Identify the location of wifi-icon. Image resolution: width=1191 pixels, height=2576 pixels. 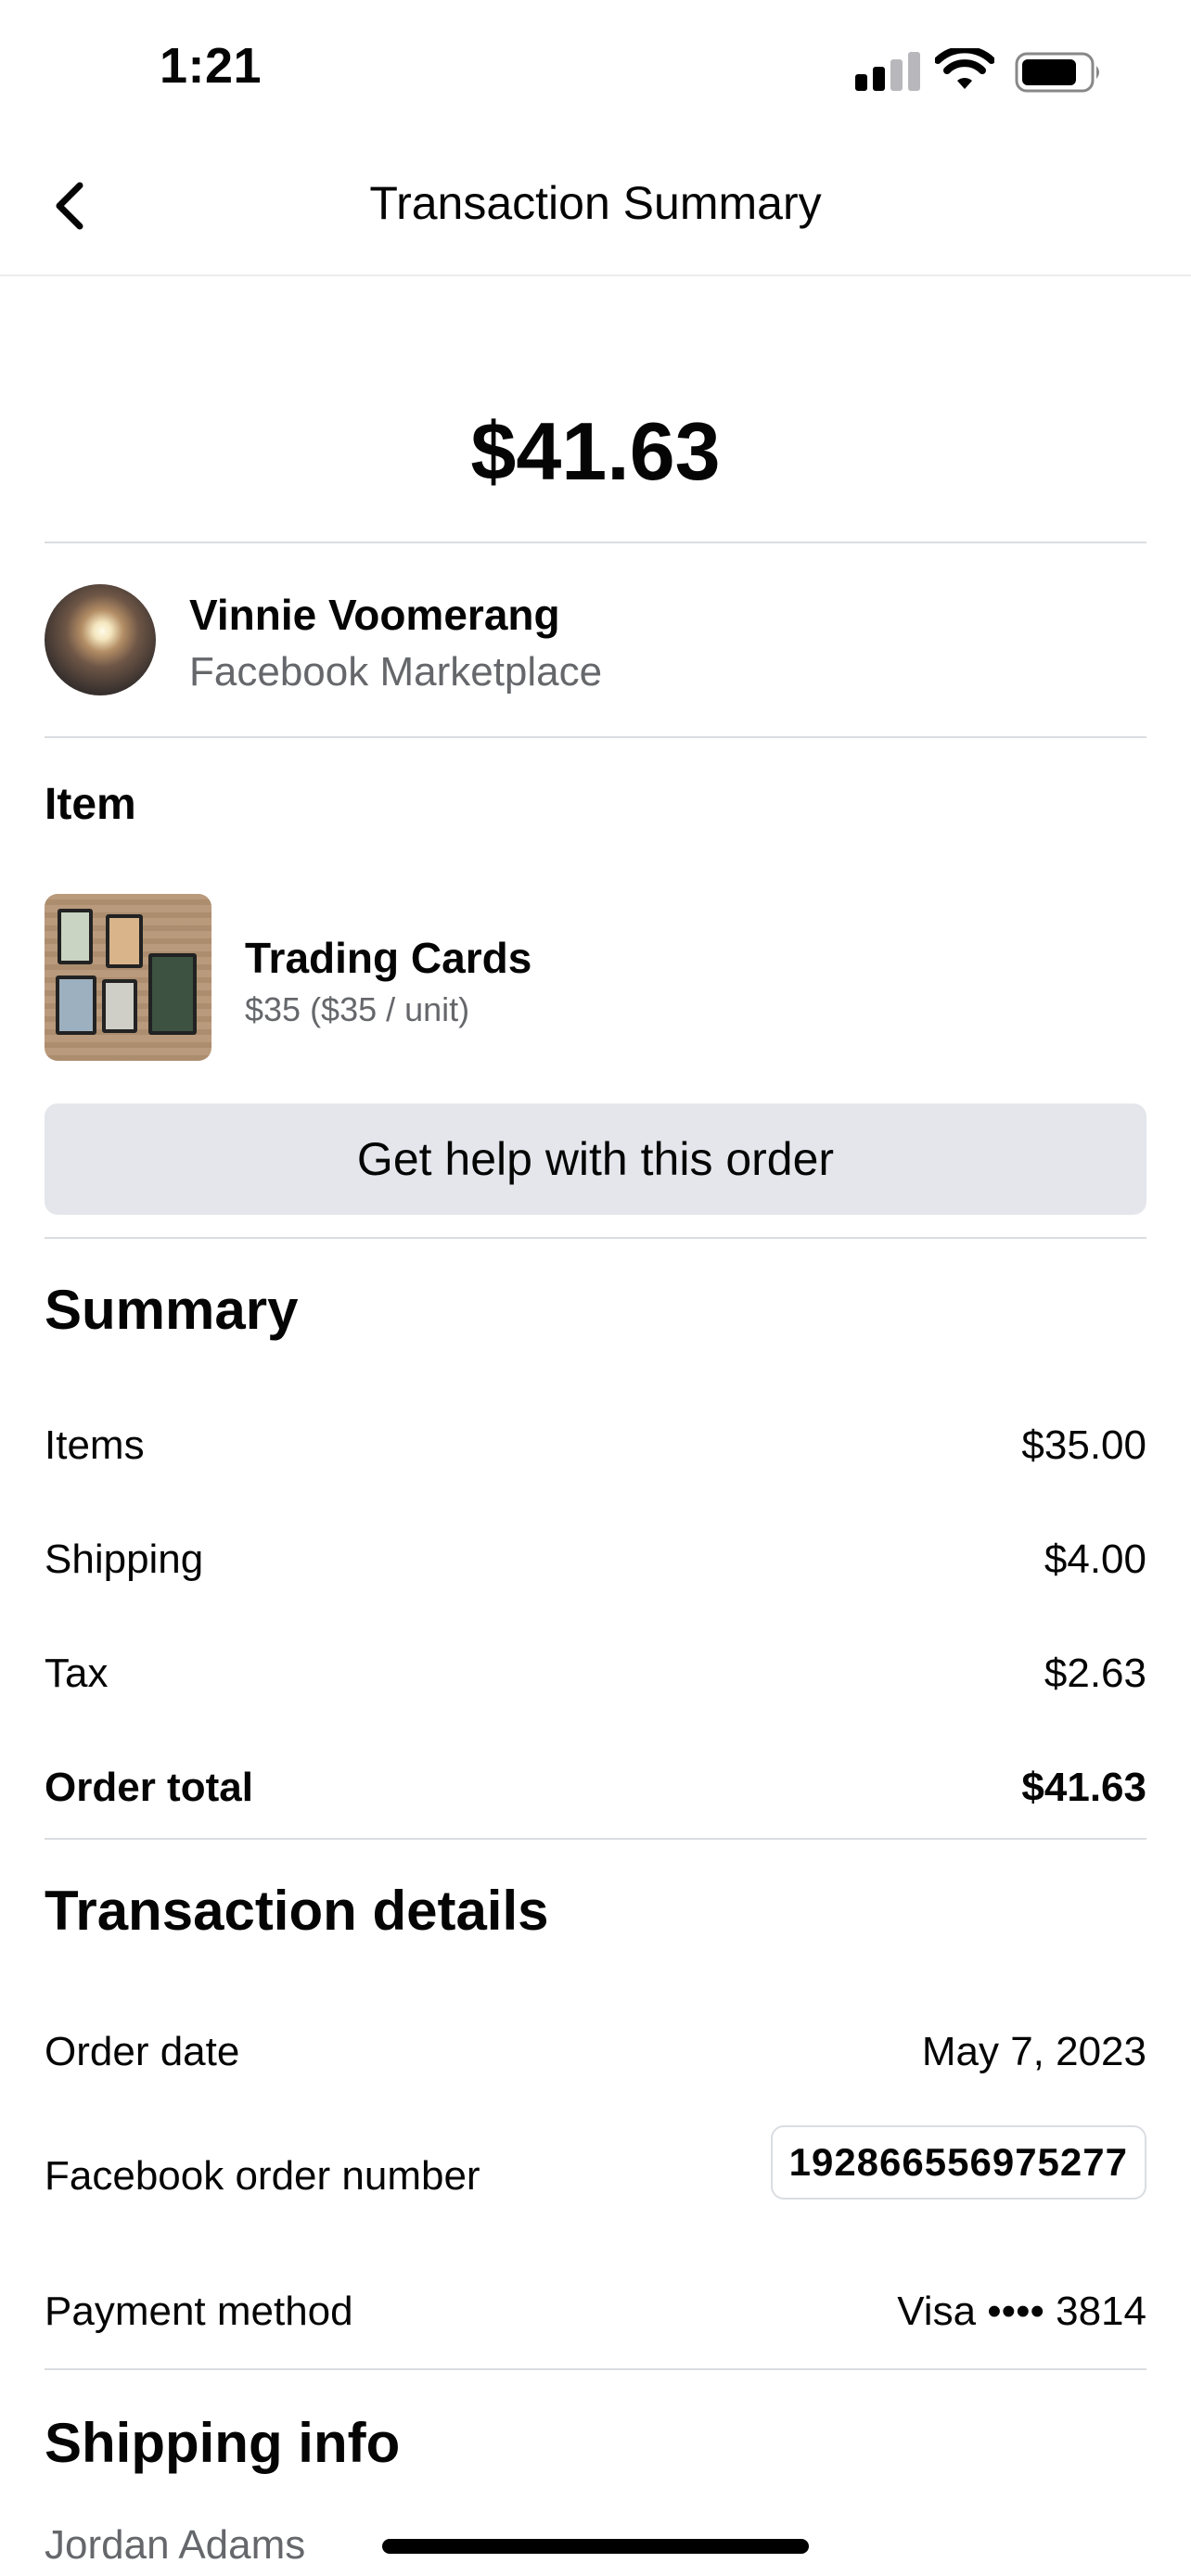
(964, 68).